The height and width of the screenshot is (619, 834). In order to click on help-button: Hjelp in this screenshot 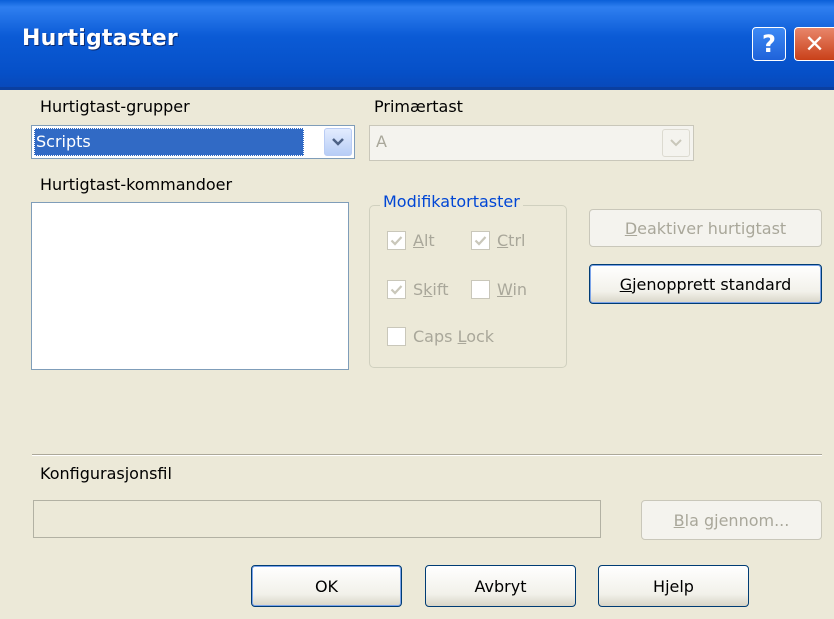, I will do `click(673, 586)`.